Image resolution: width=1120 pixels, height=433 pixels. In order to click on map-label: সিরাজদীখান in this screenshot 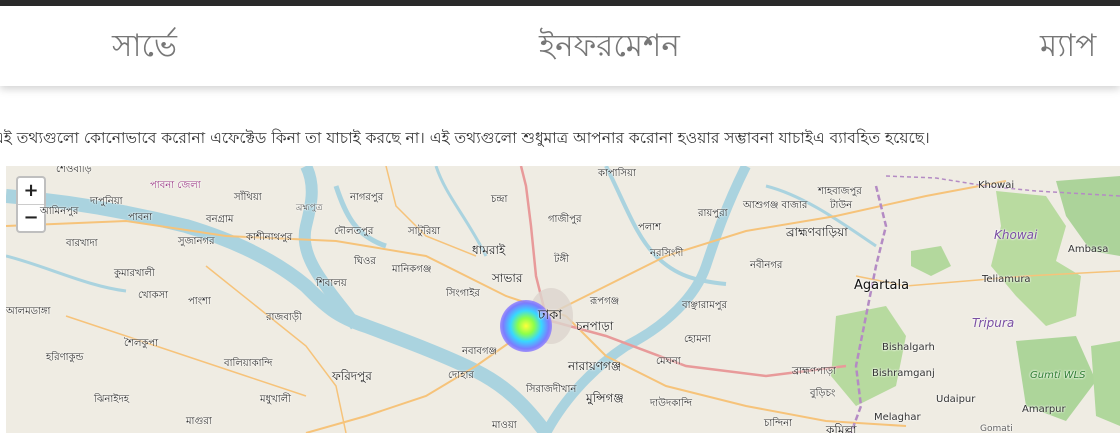, I will do `click(551, 389)`.